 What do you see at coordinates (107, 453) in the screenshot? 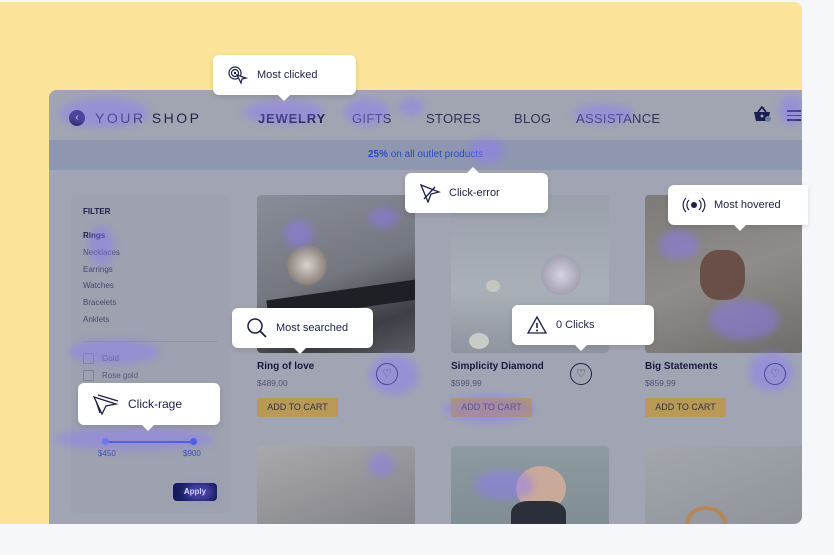
I see `price-min-label: $450` at bounding box center [107, 453].